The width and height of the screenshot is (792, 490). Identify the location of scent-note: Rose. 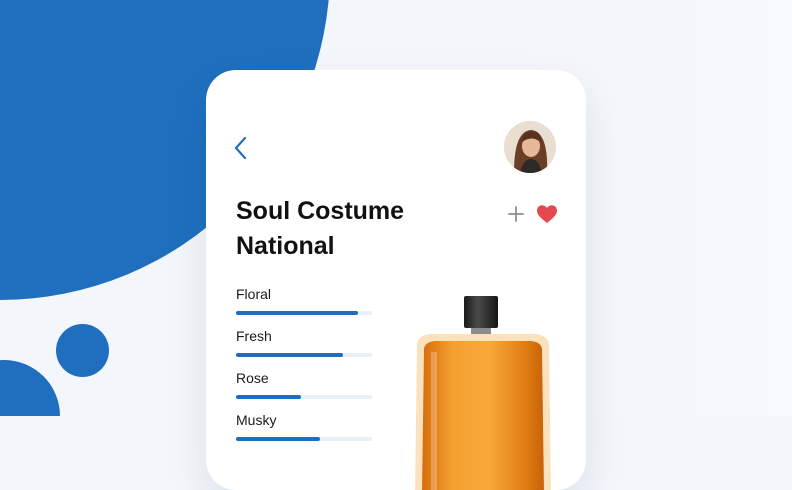
(306, 390).